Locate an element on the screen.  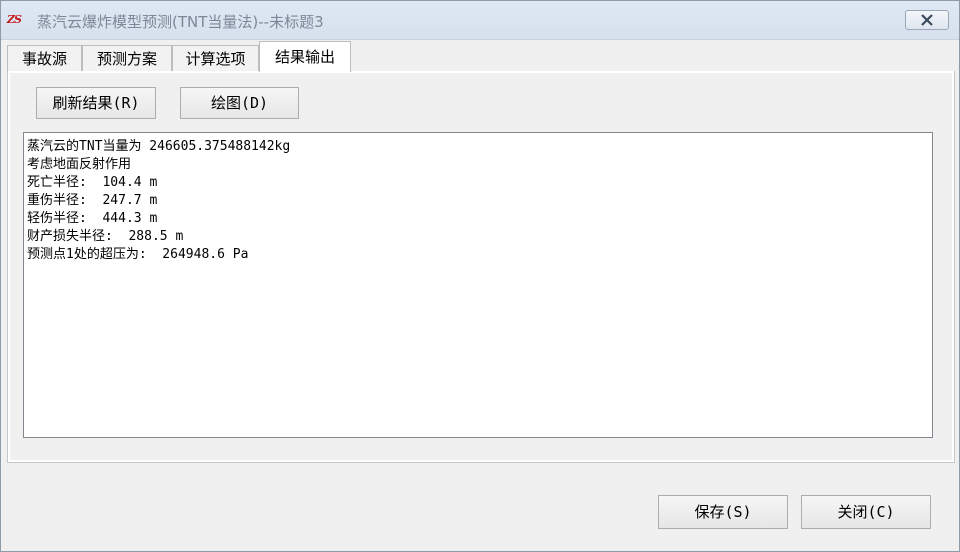
tab-result-output: 结果输出 is located at coordinates (305, 56).